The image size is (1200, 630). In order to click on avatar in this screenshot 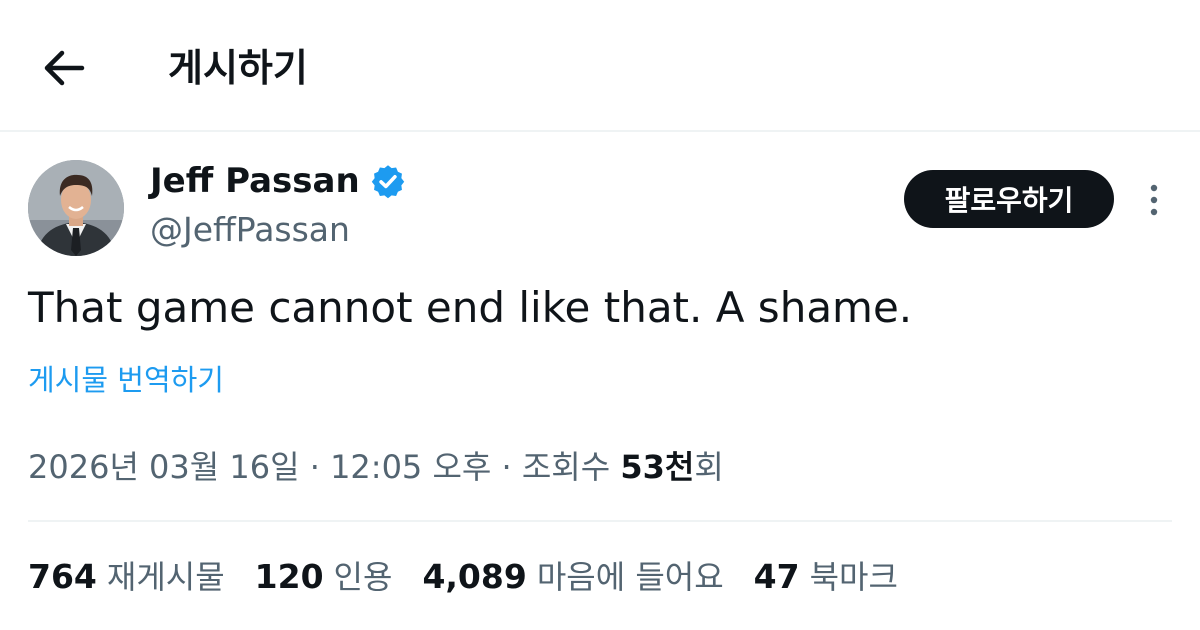, I will do `click(76, 208)`.